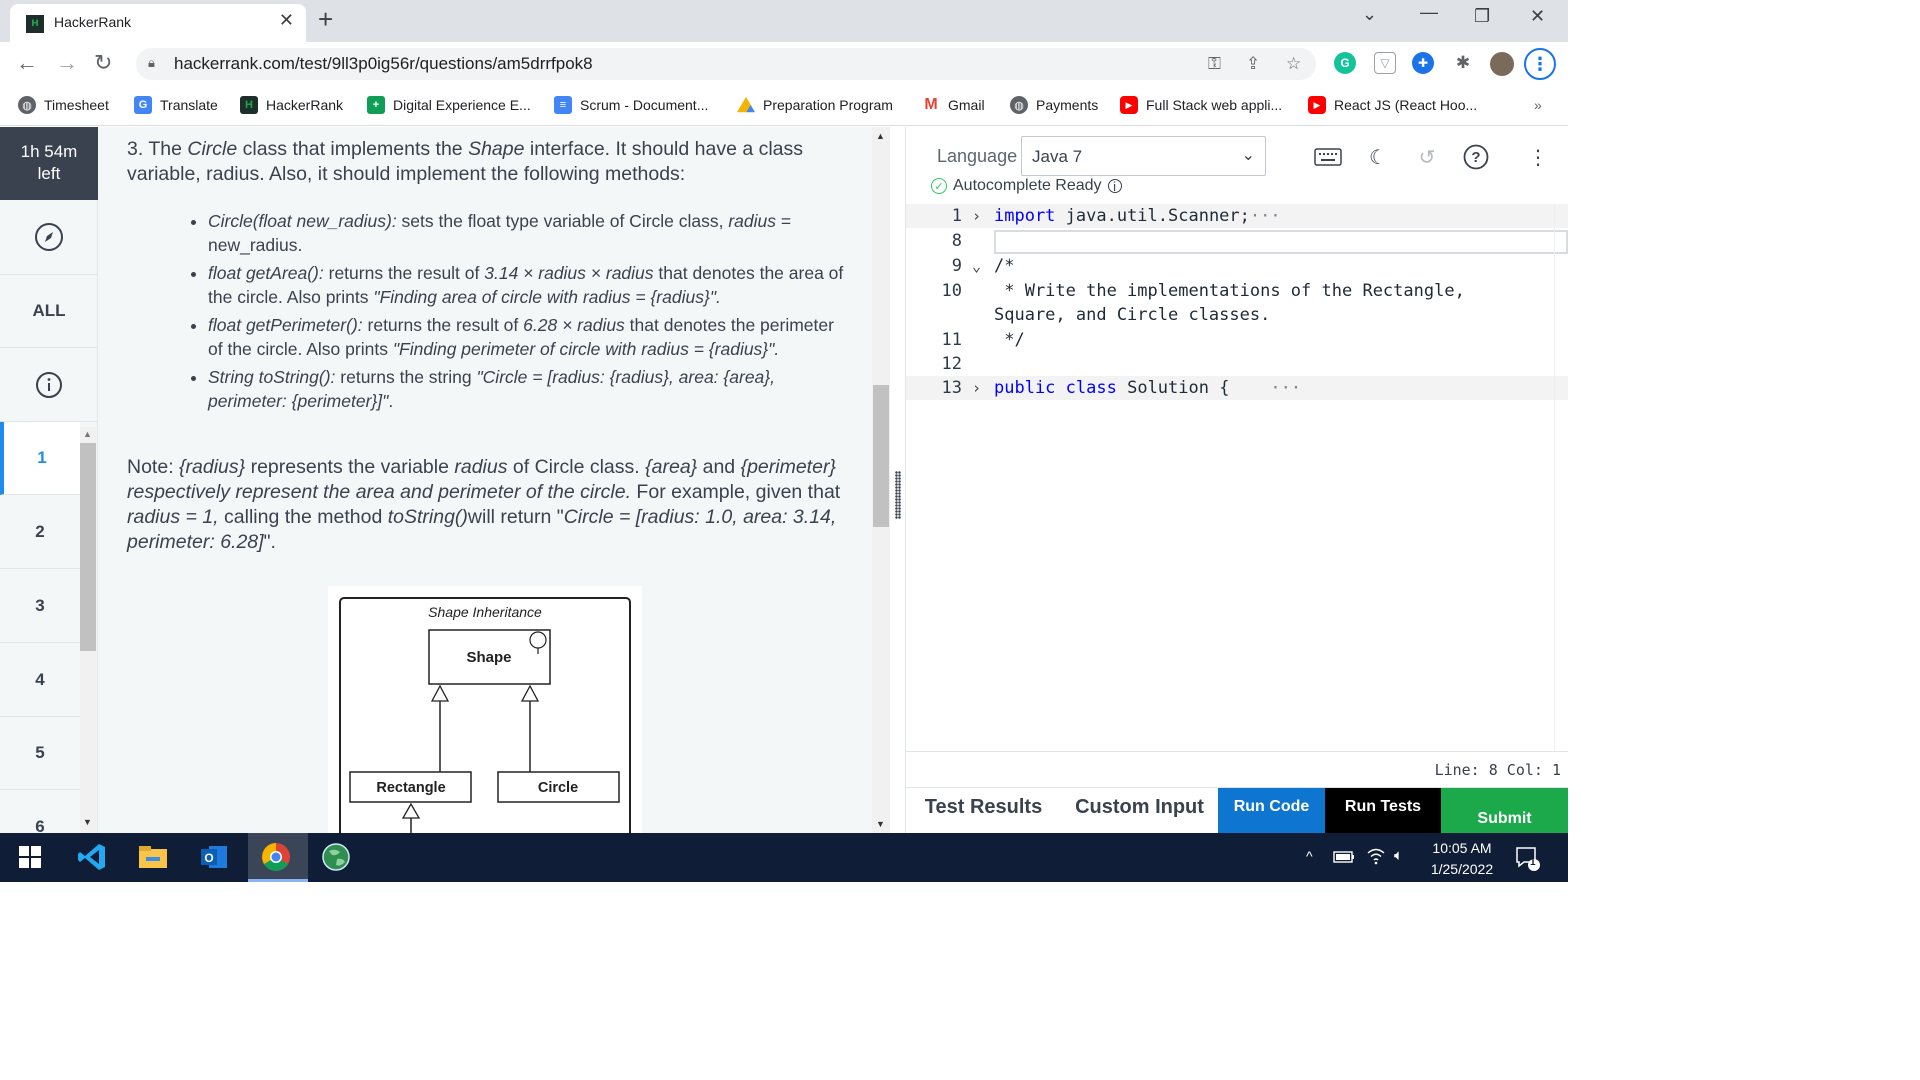 This screenshot has width=1920, height=1080. What do you see at coordinates (27, 63) in the screenshot?
I see `back-arrow-icon: ←` at bounding box center [27, 63].